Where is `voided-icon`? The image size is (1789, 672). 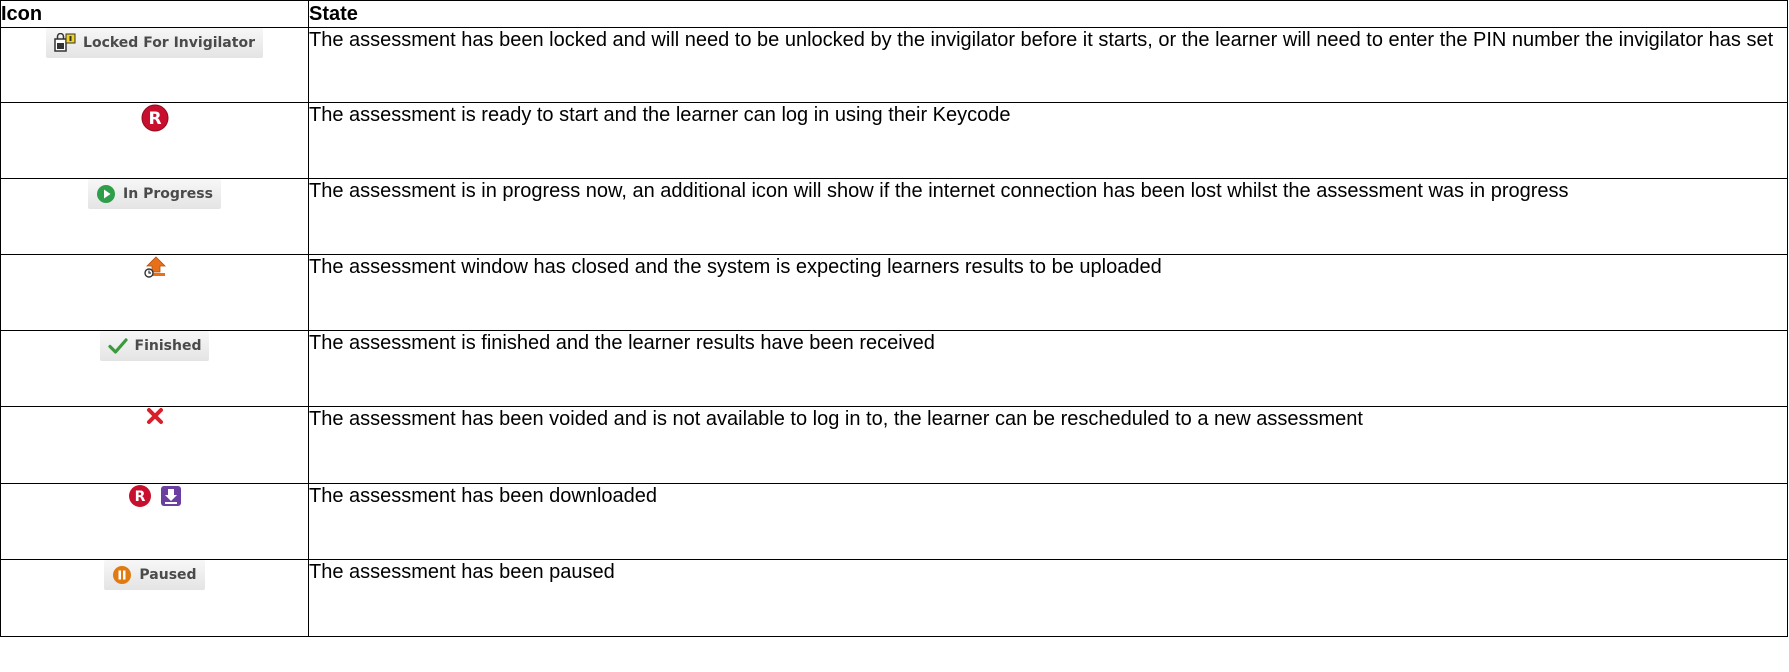 voided-icon is located at coordinates (155, 416).